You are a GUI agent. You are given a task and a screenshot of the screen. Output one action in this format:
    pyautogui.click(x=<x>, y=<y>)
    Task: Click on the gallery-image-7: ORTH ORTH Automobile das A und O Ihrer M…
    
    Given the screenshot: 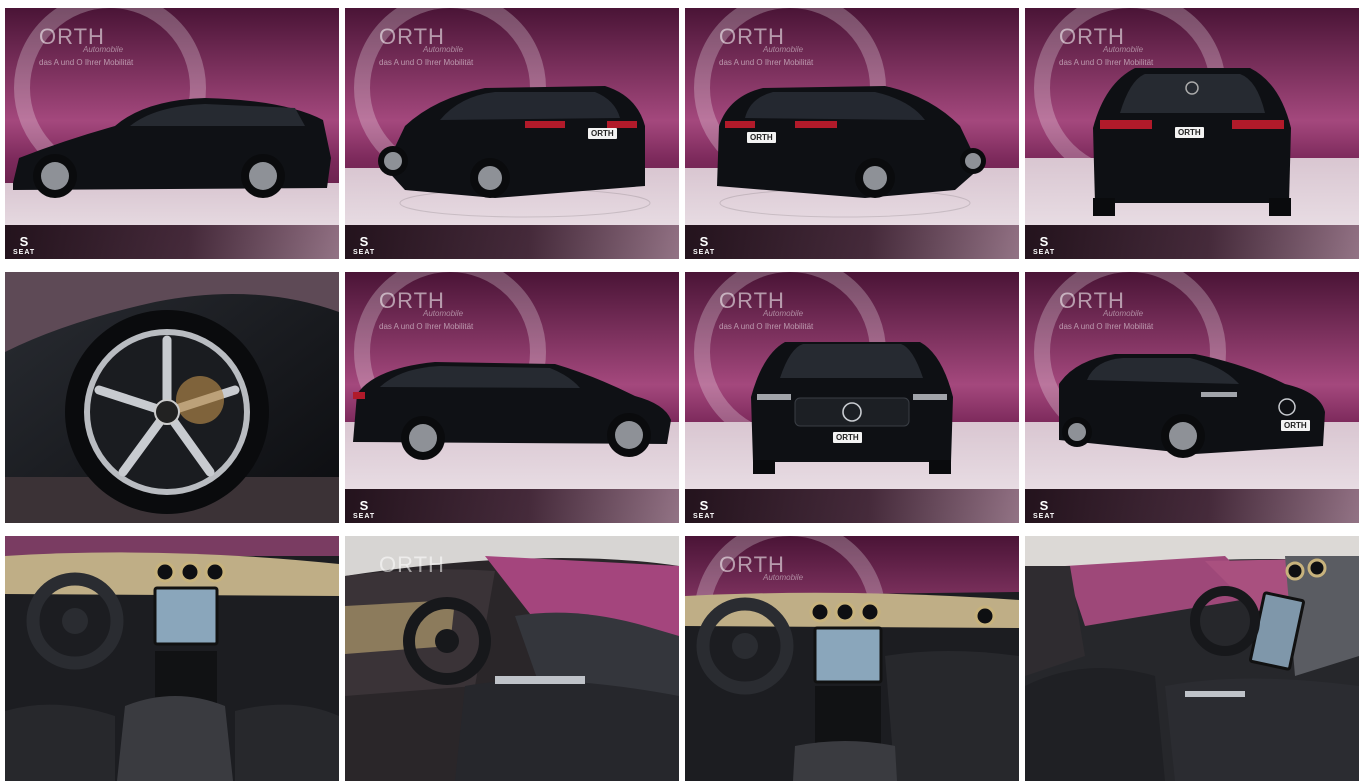 What is the action you would take?
    pyautogui.click(x=852, y=397)
    